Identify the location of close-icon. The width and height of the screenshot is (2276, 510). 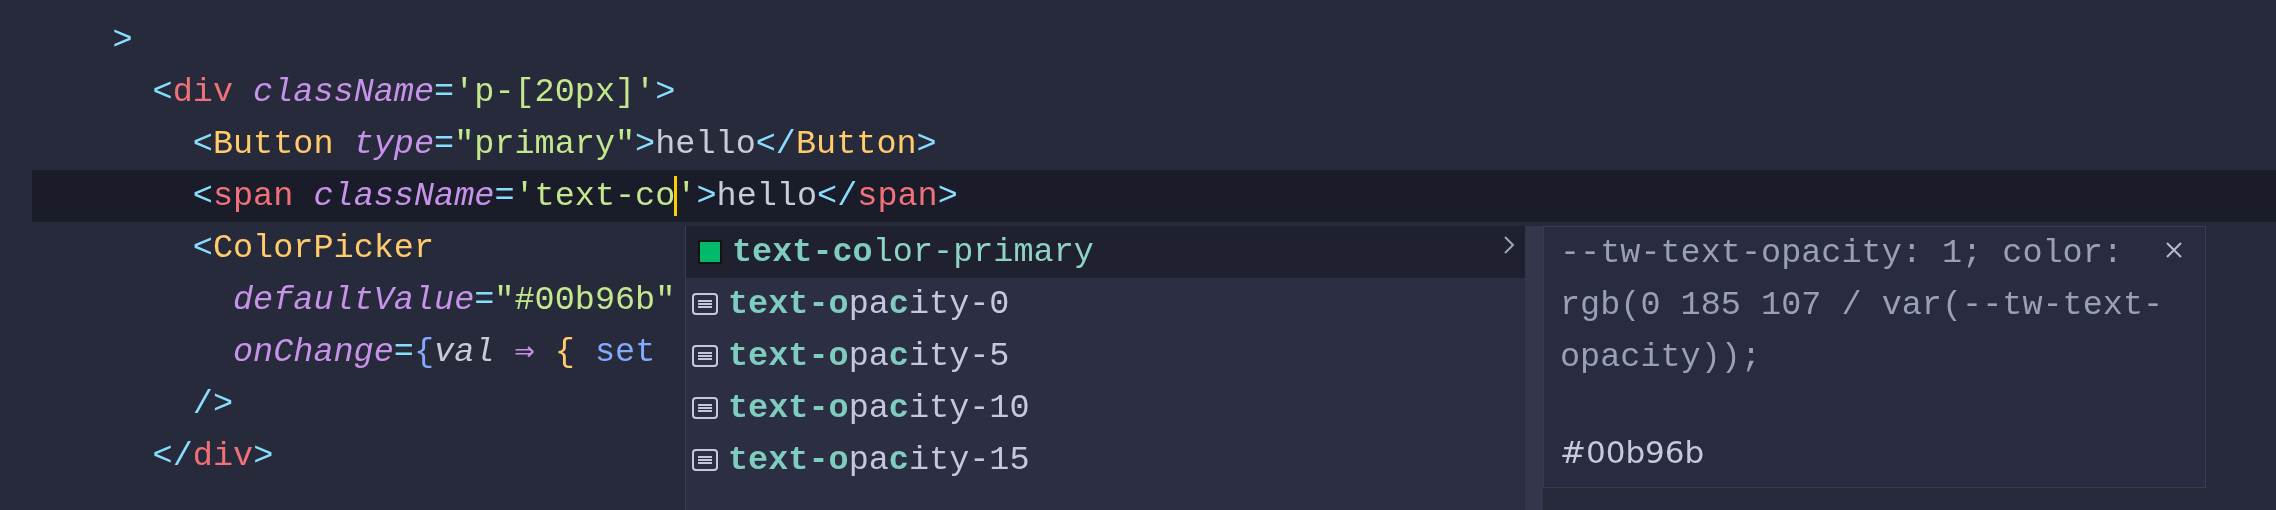
(2174, 250).